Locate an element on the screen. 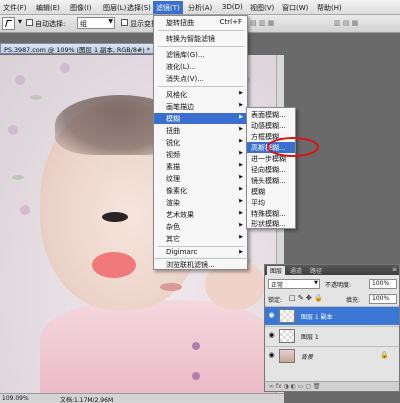 The height and width of the screenshot is (403, 400). blush-patch is located at coordinates (114, 265).